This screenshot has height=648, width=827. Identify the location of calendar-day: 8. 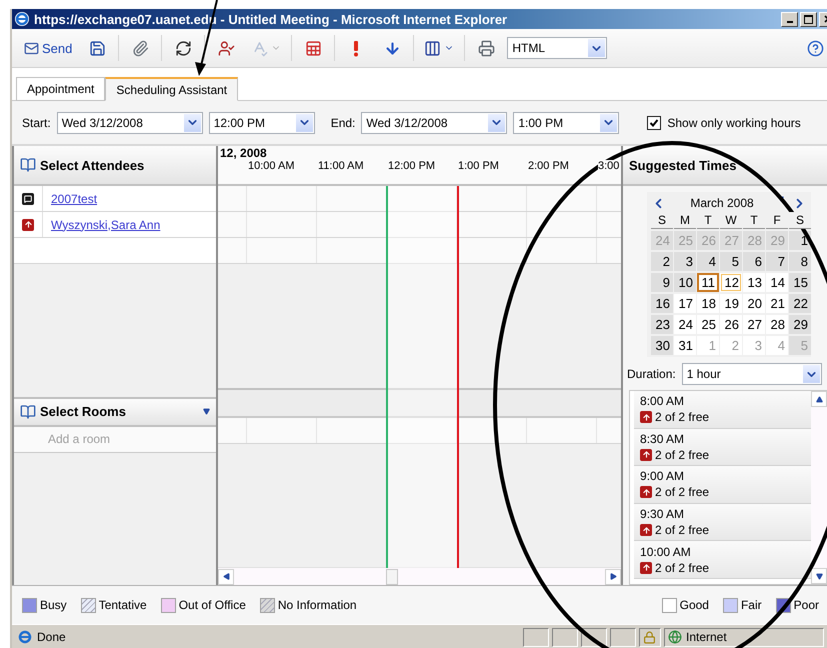
(800, 261).